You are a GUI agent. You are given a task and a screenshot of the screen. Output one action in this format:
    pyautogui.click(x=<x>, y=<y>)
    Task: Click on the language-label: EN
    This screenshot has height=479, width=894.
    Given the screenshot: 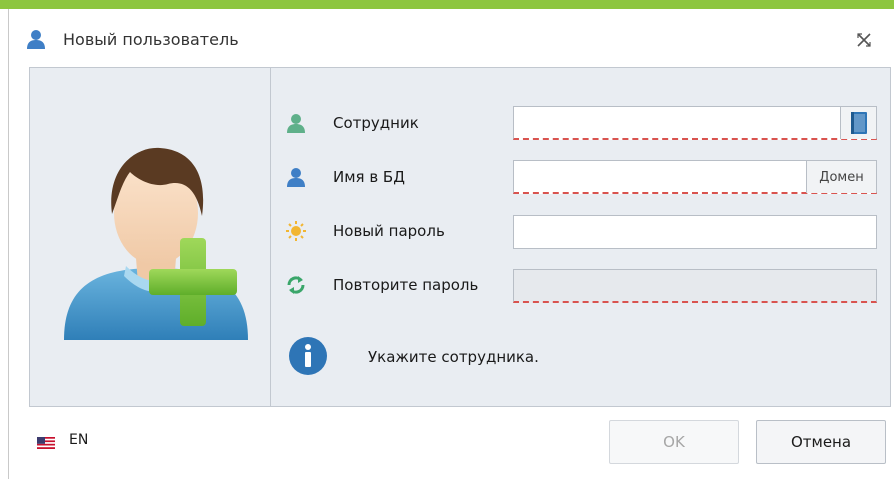 What is the action you would take?
    pyautogui.click(x=78, y=440)
    